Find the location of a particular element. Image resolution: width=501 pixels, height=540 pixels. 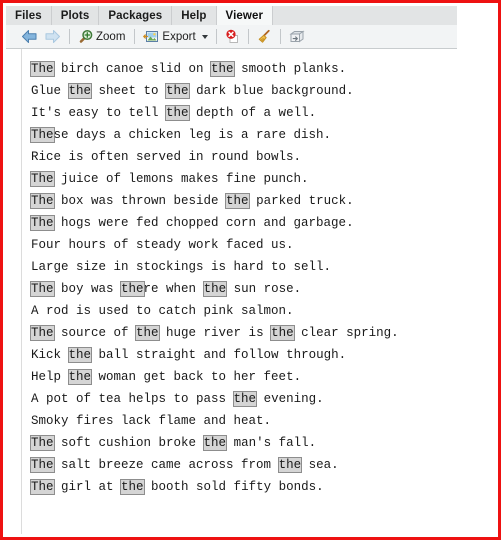

sentence-text: hogs were fed chopped corn and garbage. is located at coordinates (203, 223).